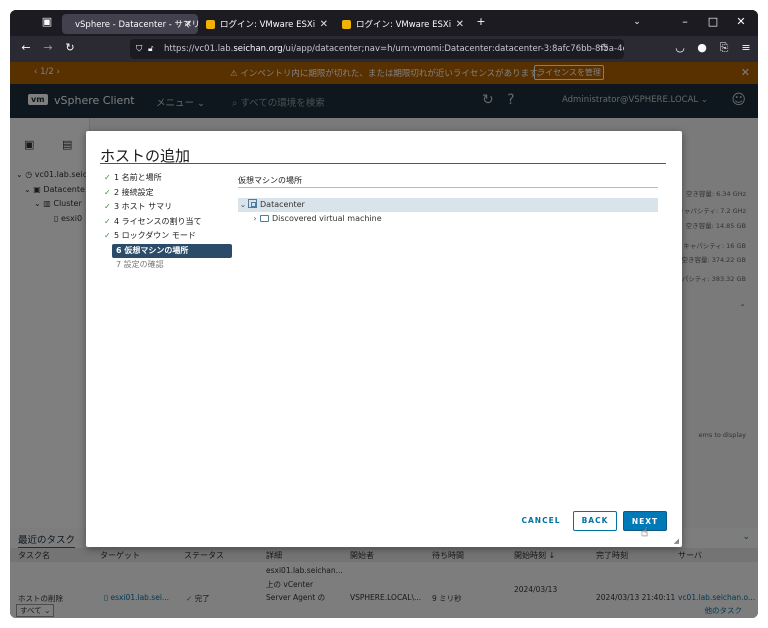 Image resolution: width=768 pixels, height=628 pixels. What do you see at coordinates (166, 178) in the screenshot?
I see `wizard-step-1: ✓ 1 名前と場所` at bounding box center [166, 178].